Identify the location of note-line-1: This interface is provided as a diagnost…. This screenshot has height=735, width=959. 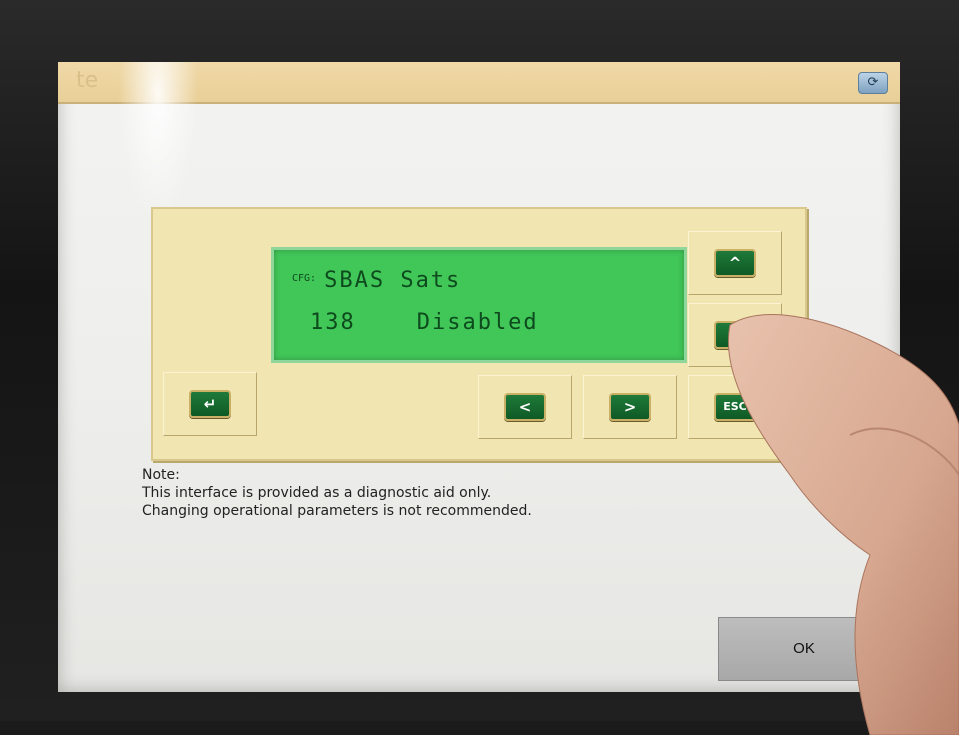
(317, 493).